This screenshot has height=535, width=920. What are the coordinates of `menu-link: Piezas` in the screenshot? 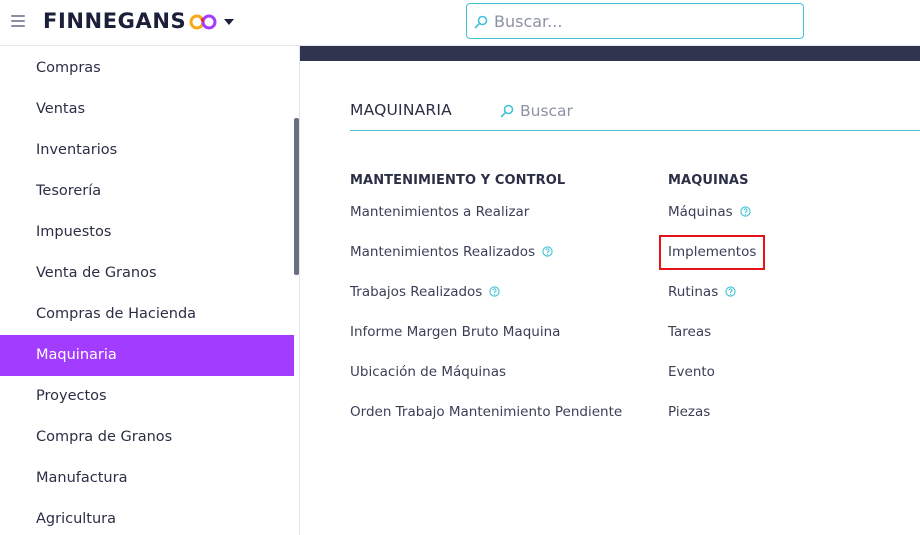 It's located at (689, 412).